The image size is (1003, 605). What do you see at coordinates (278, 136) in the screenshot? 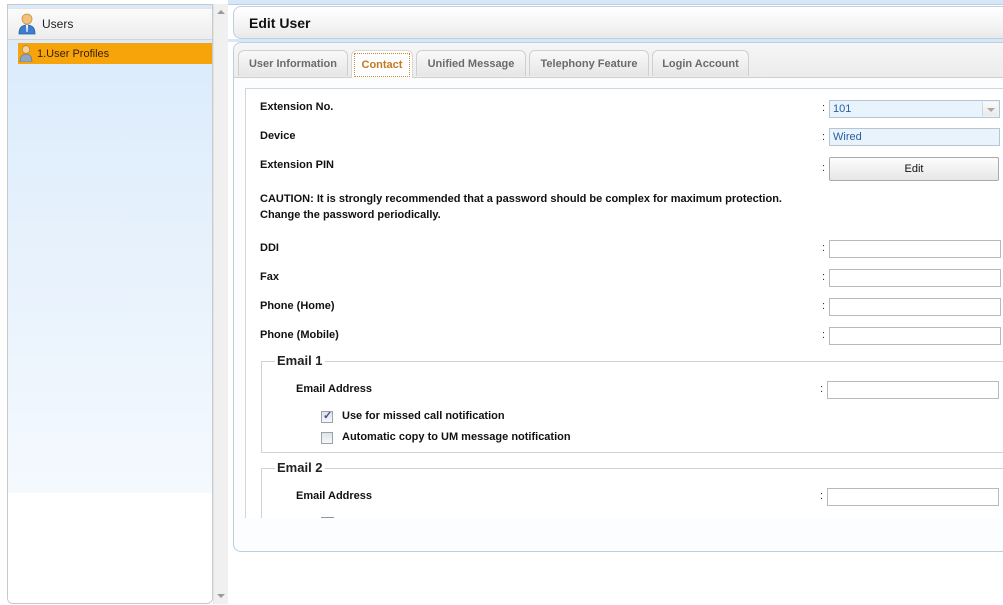
I see `device-label: Device` at bounding box center [278, 136].